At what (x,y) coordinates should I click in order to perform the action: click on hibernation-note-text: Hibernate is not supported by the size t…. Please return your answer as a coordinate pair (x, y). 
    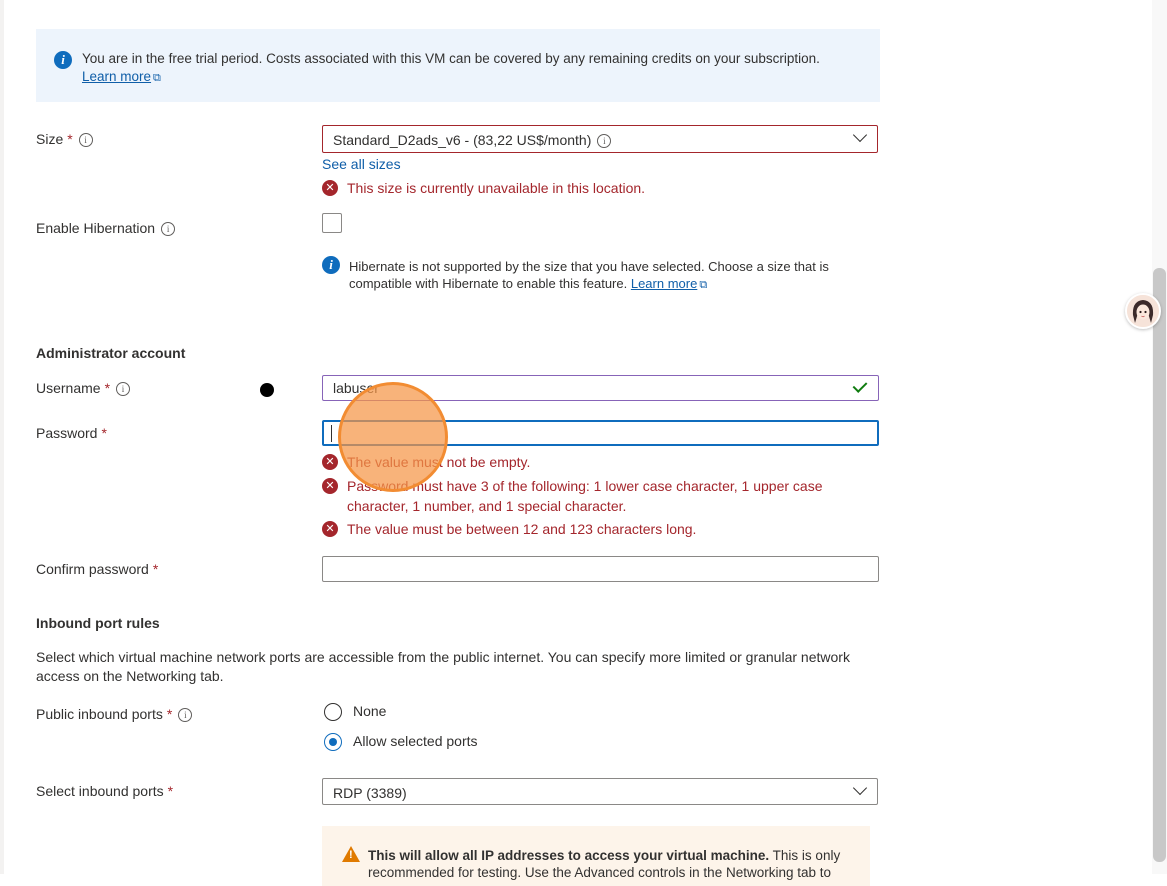
    Looking at the image, I should click on (589, 275).